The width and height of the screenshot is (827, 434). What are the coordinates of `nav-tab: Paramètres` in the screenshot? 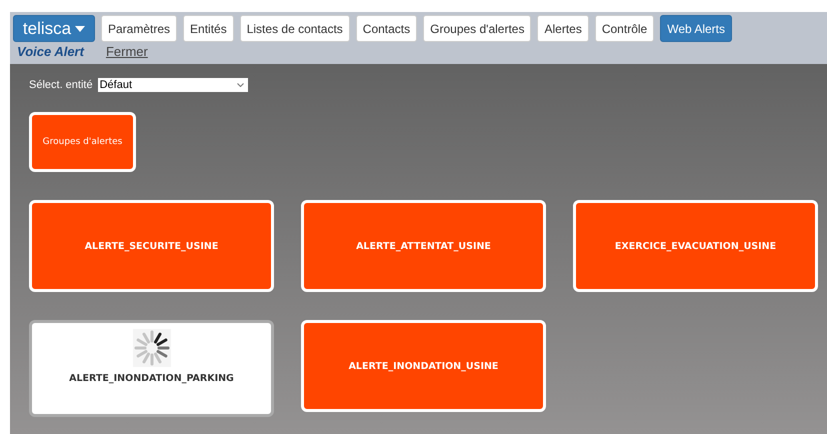 It's located at (139, 28).